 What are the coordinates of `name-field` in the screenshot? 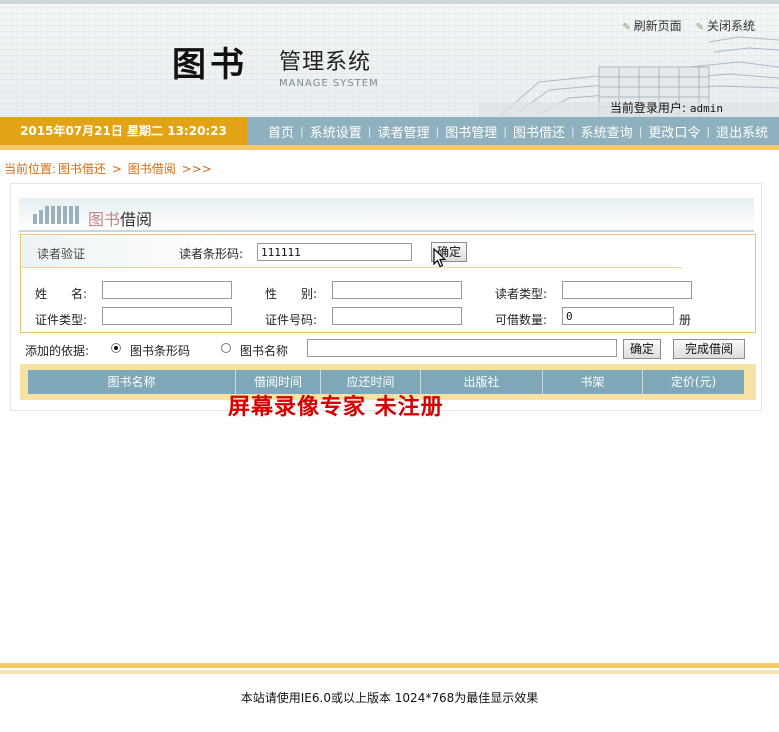 It's located at (167, 290).